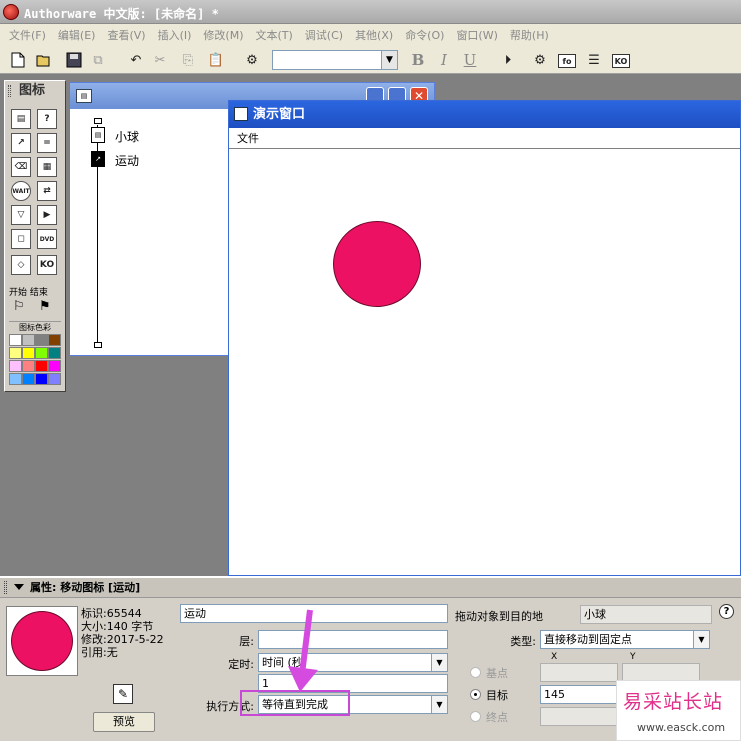 The width and height of the screenshot is (741, 741). Describe the element at coordinates (28, 293) in the screenshot. I see `start-end-label: 开始 结束` at that location.